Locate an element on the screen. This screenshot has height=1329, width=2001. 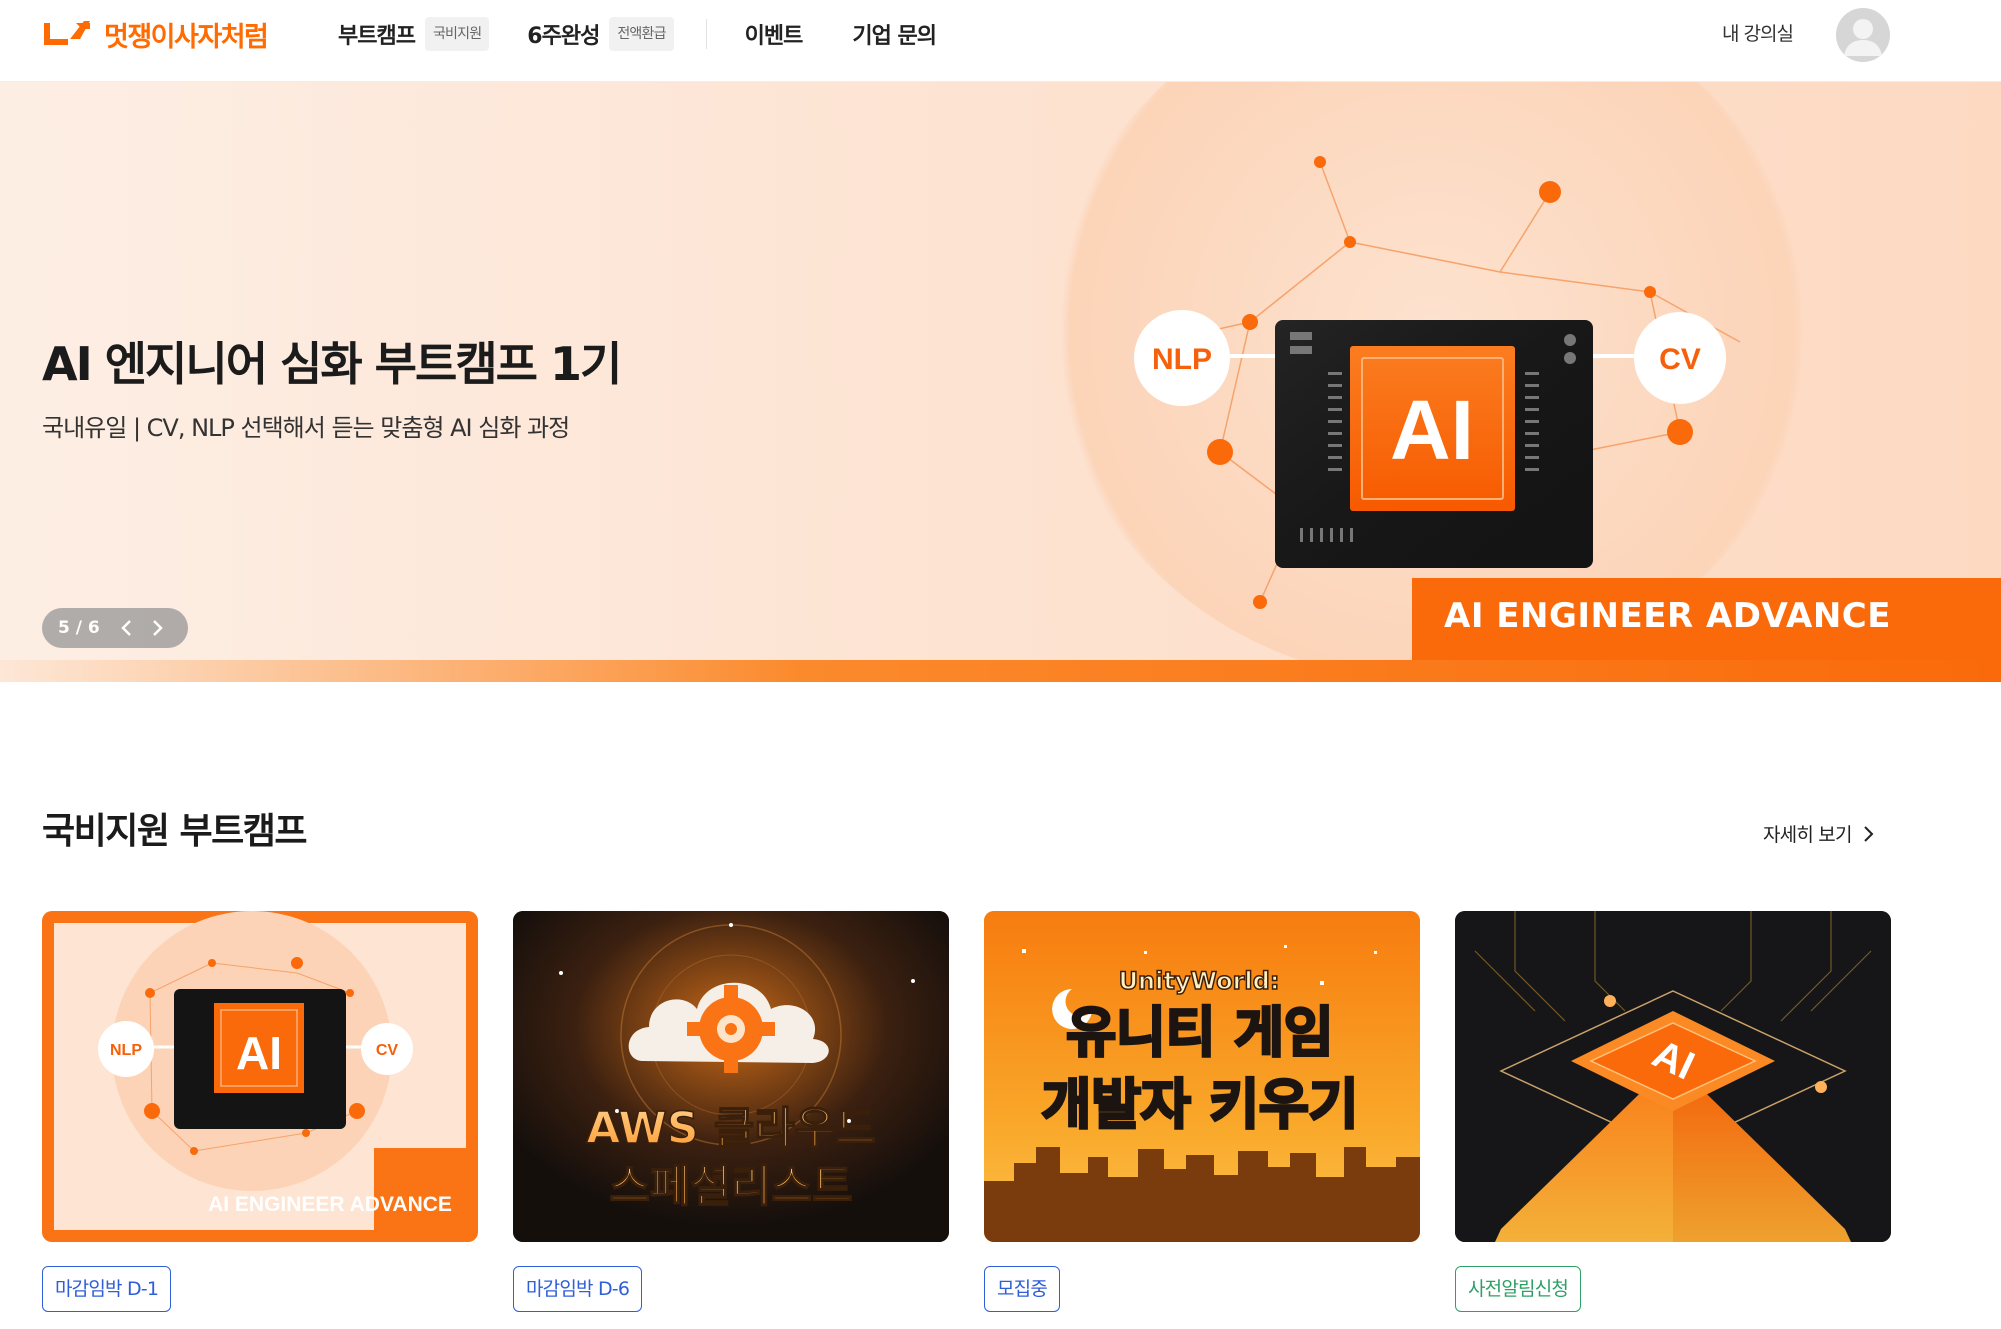
course-card-unity: UnityWorld: 유니티 게임 개발자 키우기 is located at coordinates (1202, 1076).